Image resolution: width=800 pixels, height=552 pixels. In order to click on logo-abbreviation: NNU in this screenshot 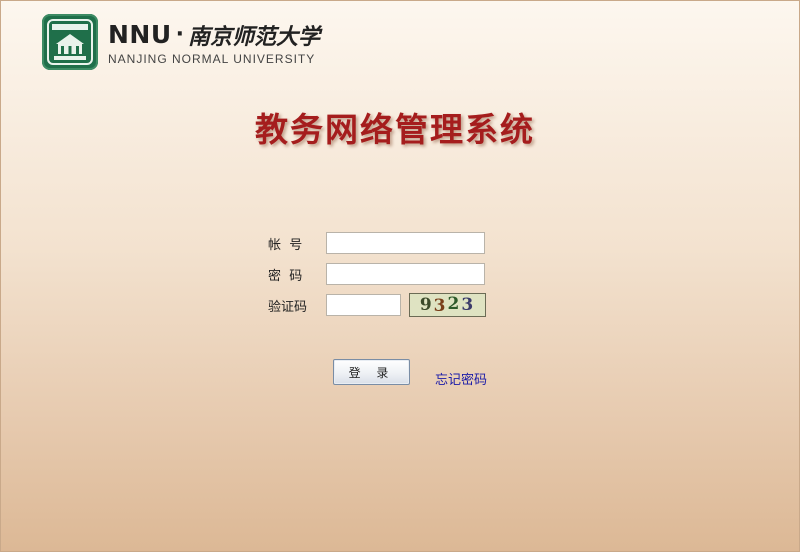, I will do `click(140, 34)`.